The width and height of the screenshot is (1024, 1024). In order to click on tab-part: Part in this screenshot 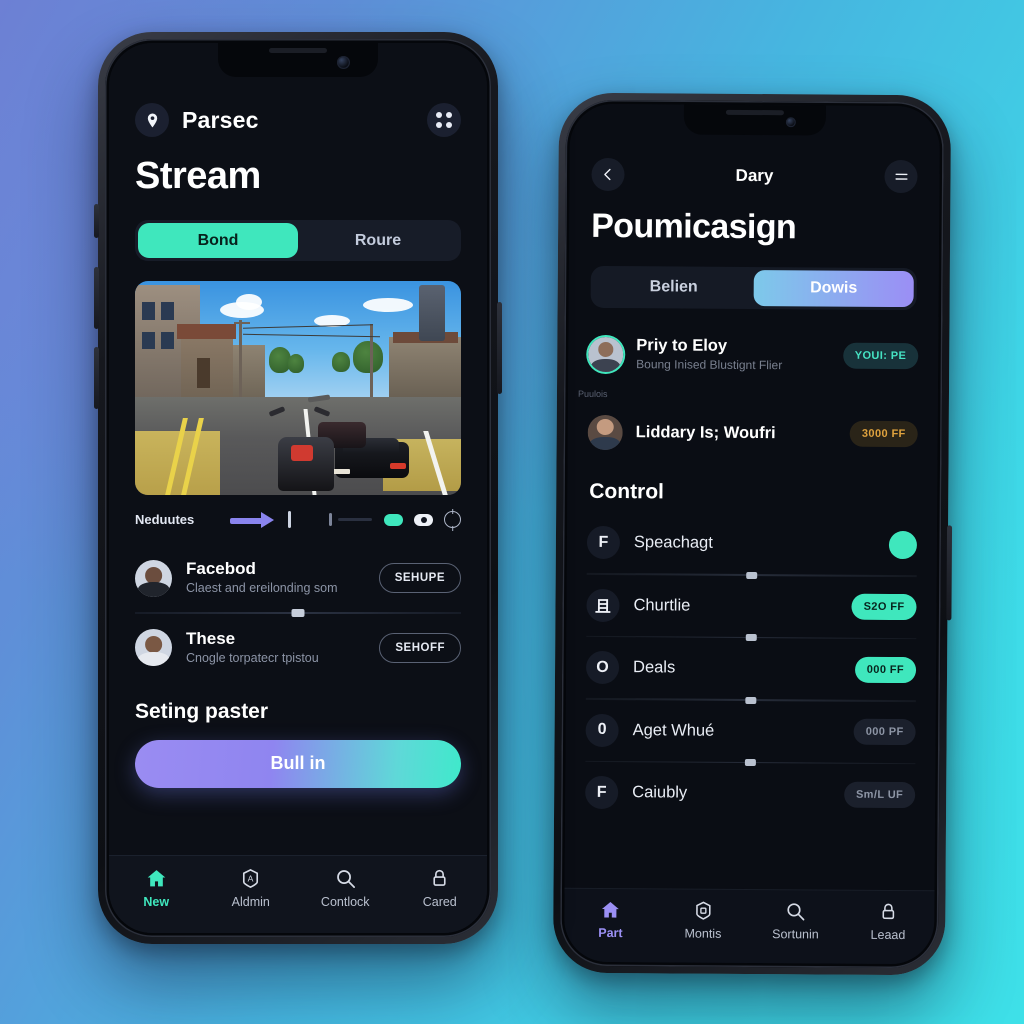, I will do `click(610, 920)`.